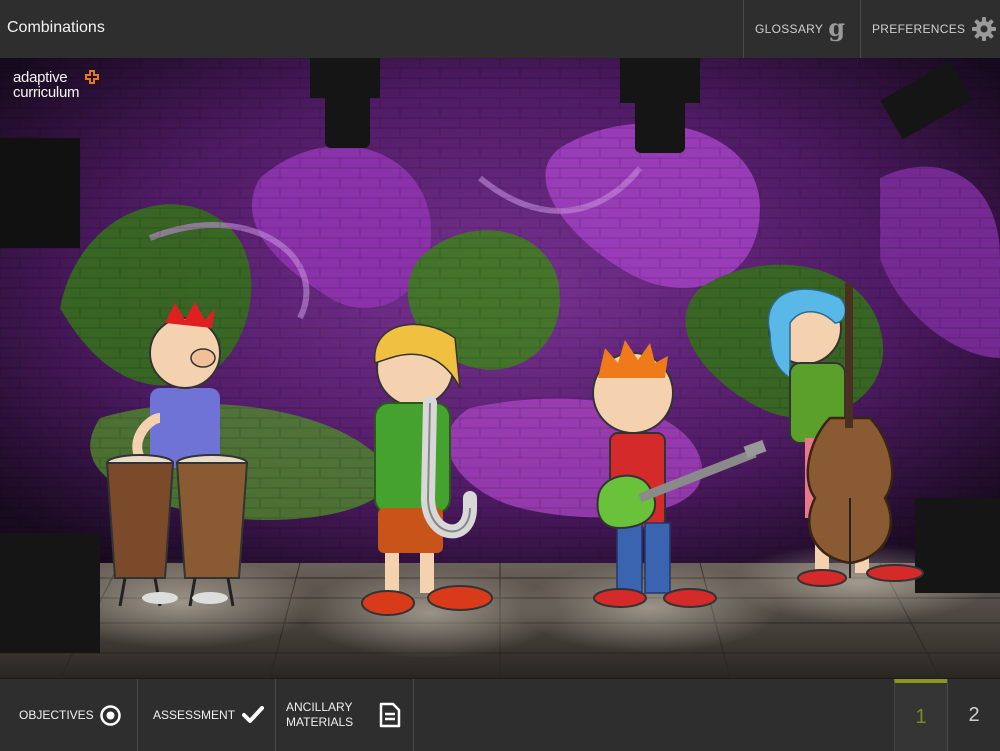 The width and height of the screenshot is (1000, 751). I want to click on speaker-left, so click(50, 593).